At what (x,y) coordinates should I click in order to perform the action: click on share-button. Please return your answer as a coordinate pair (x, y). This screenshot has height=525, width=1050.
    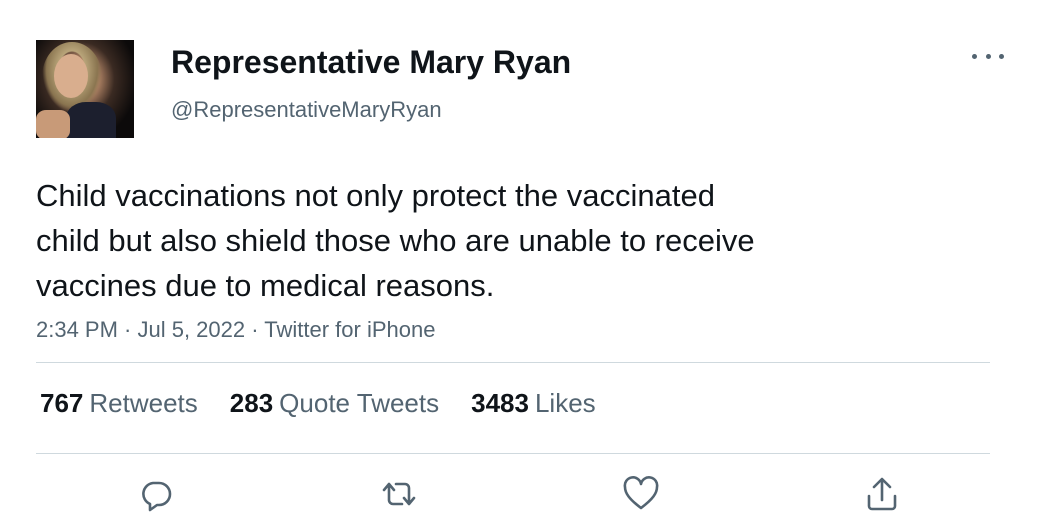
    Looking at the image, I should click on (882, 494).